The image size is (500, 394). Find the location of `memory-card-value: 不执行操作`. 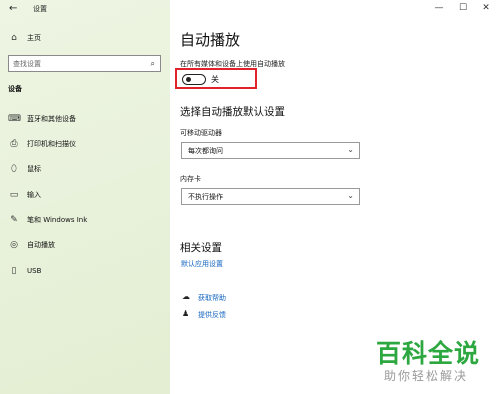

memory-card-value: 不执行操作 is located at coordinates (205, 196).